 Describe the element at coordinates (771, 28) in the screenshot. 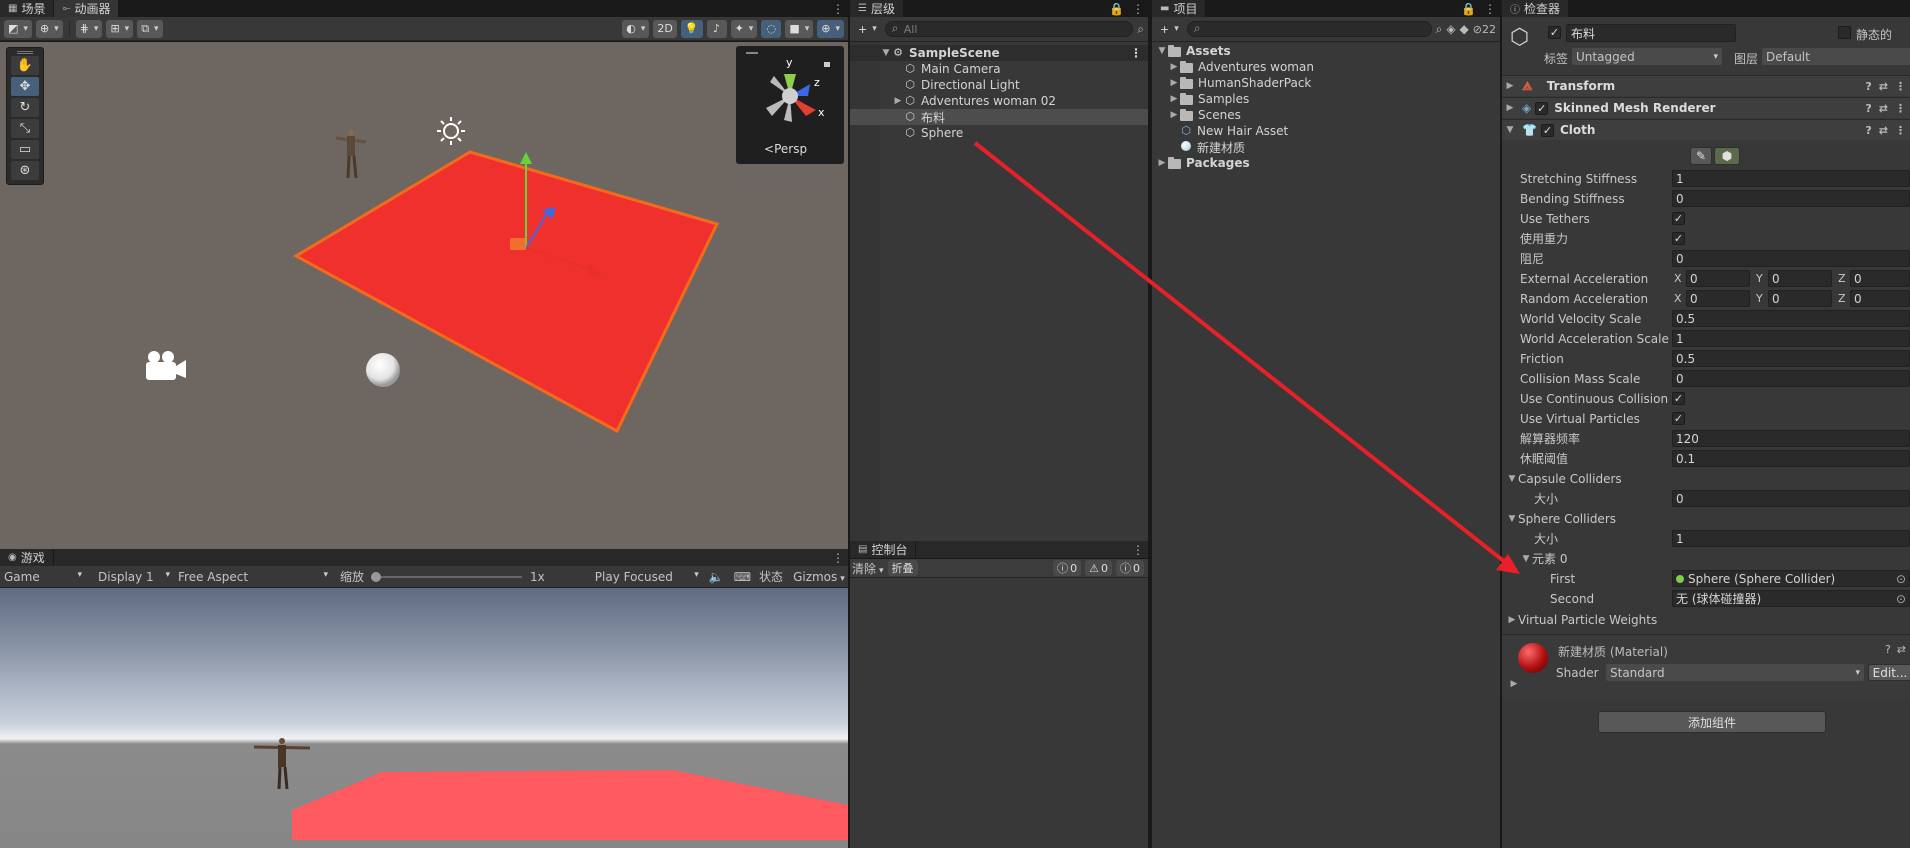

I see `visibility-button: ◌` at that location.